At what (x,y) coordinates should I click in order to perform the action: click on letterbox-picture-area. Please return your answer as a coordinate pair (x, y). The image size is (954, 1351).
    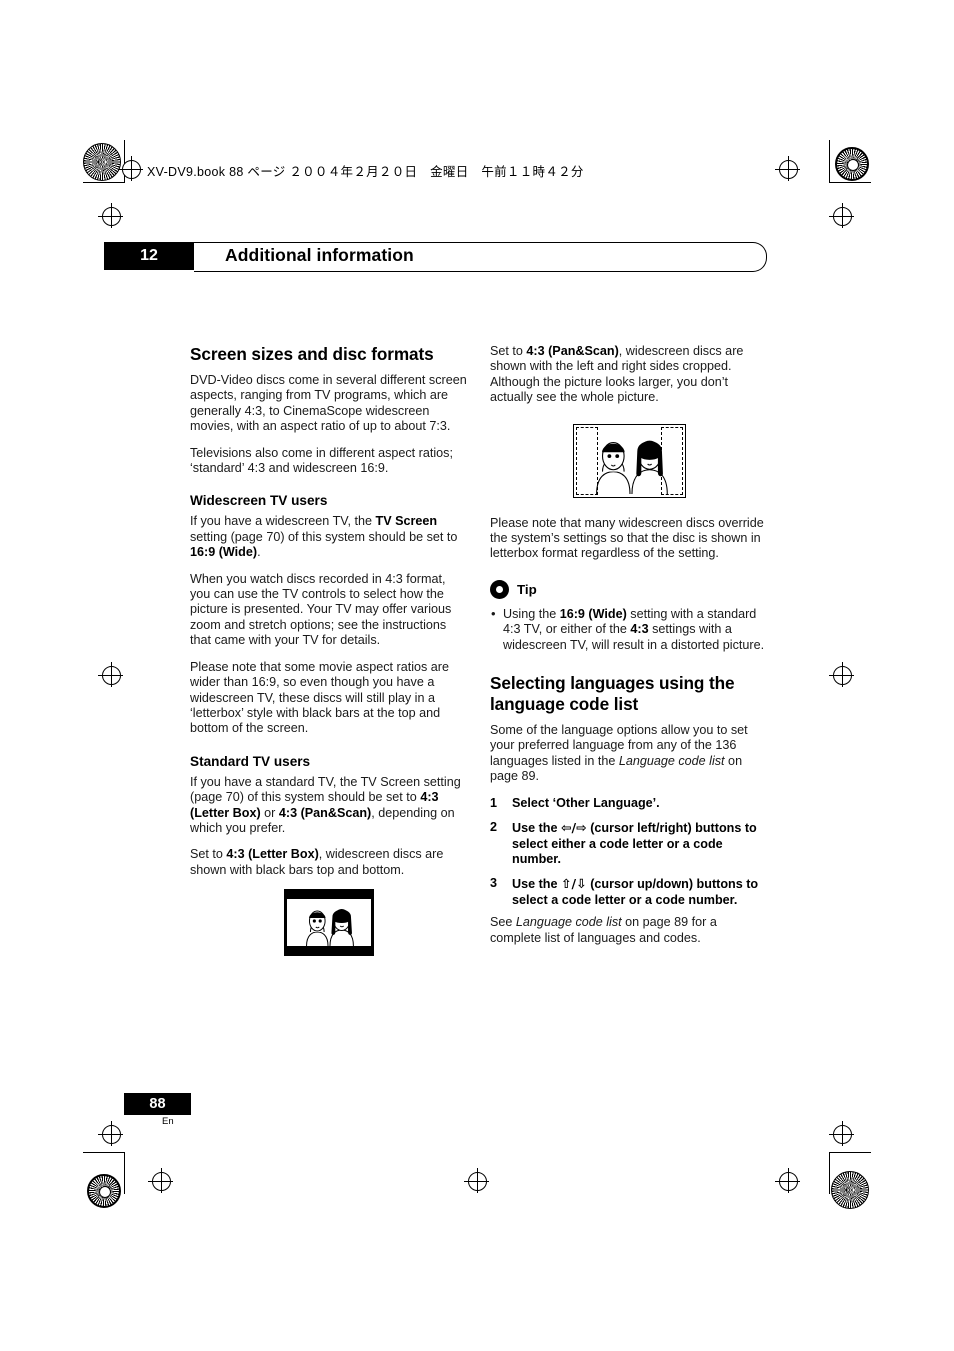
    Looking at the image, I should click on (329, 923).